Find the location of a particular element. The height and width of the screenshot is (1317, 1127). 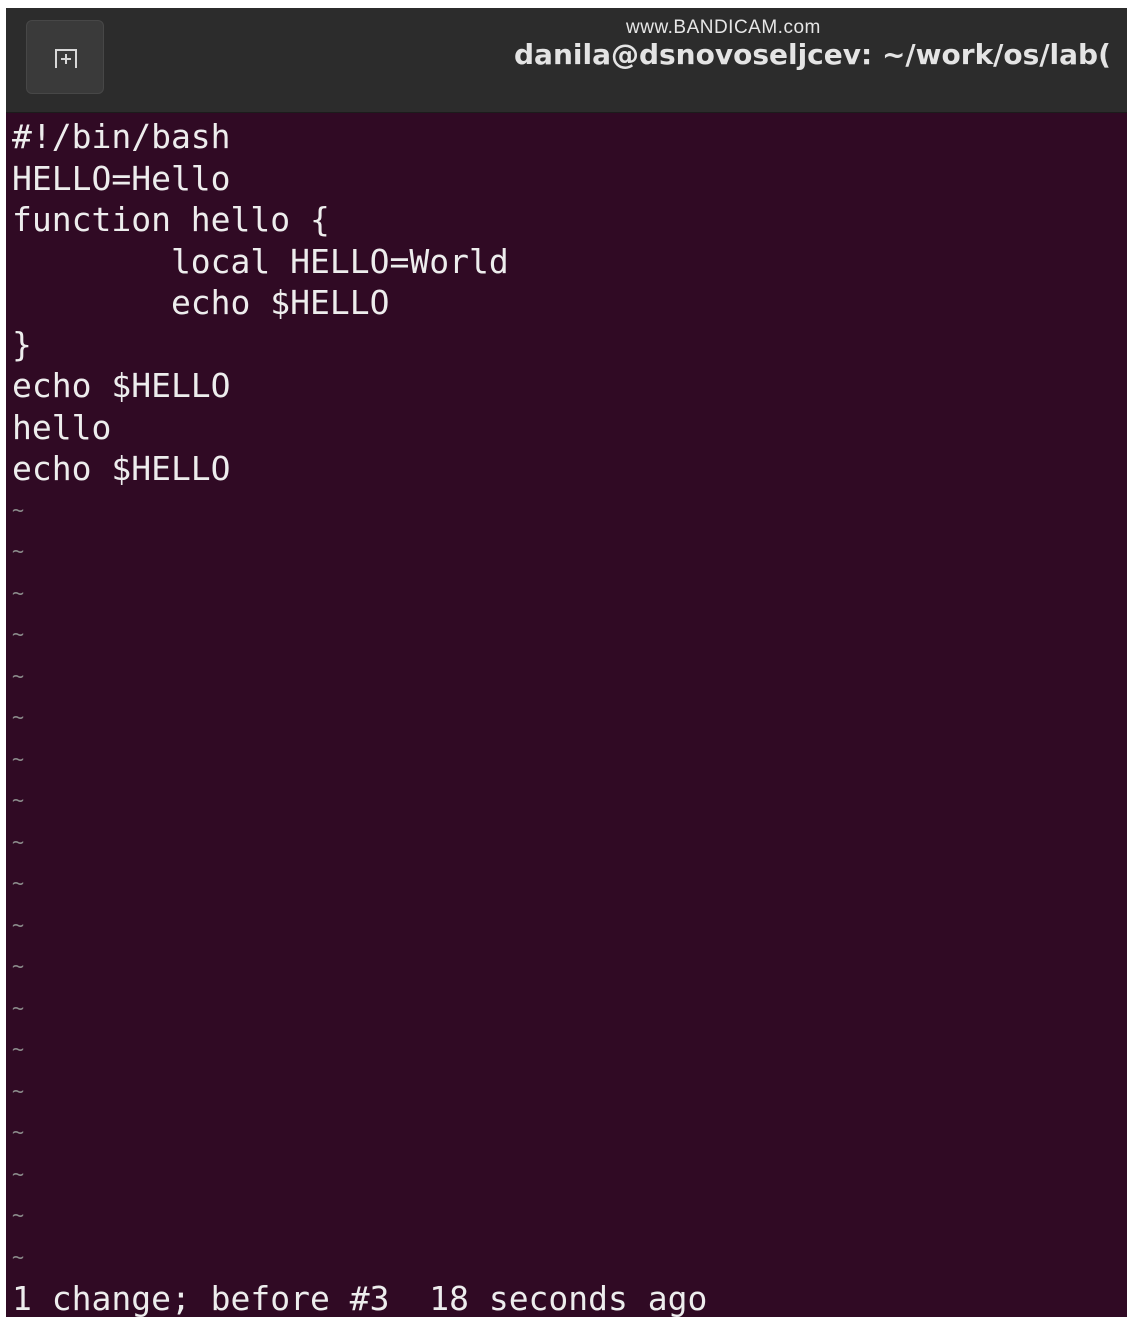

code-line: function hello { is located at coordinates (171, 219).